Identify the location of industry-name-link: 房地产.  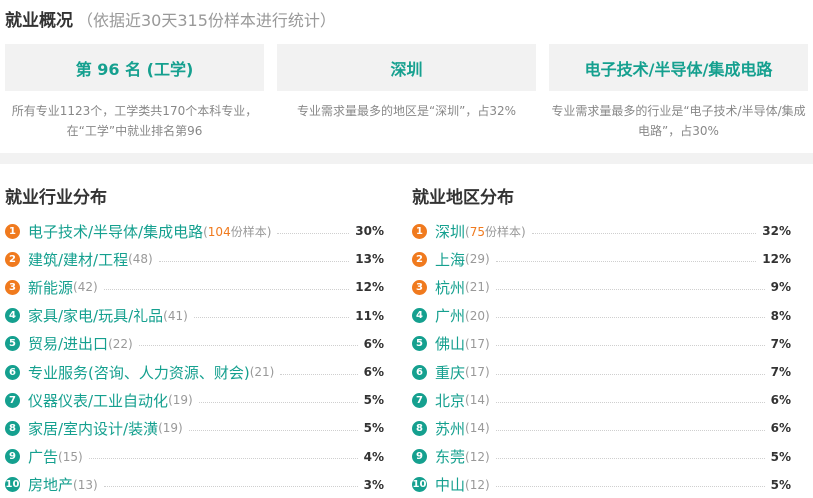
(50, 484).